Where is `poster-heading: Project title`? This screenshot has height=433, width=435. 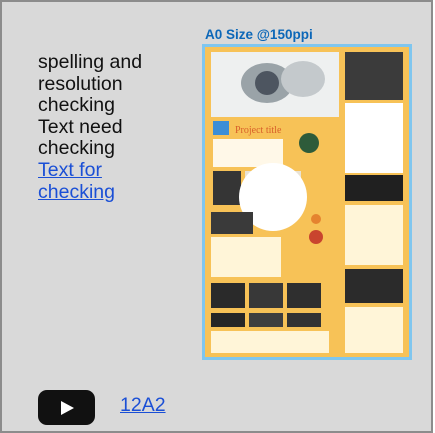 poster-heading: Project title is located at coordinates (258, 130).